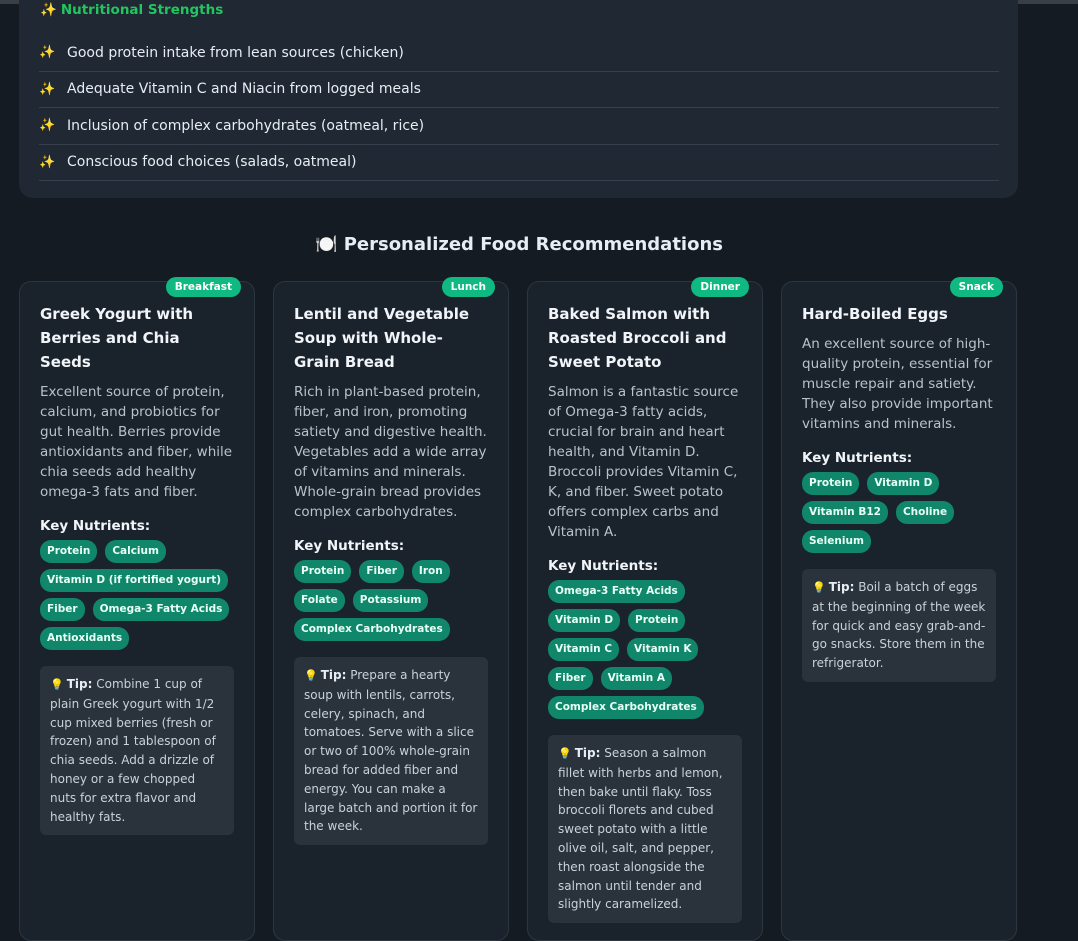 The image size is (1078, 941). What do you see at coordinates (135, 551) in the screenshot?
I see `nutrient-tag: Calcium` at bounding box center [135, 551].